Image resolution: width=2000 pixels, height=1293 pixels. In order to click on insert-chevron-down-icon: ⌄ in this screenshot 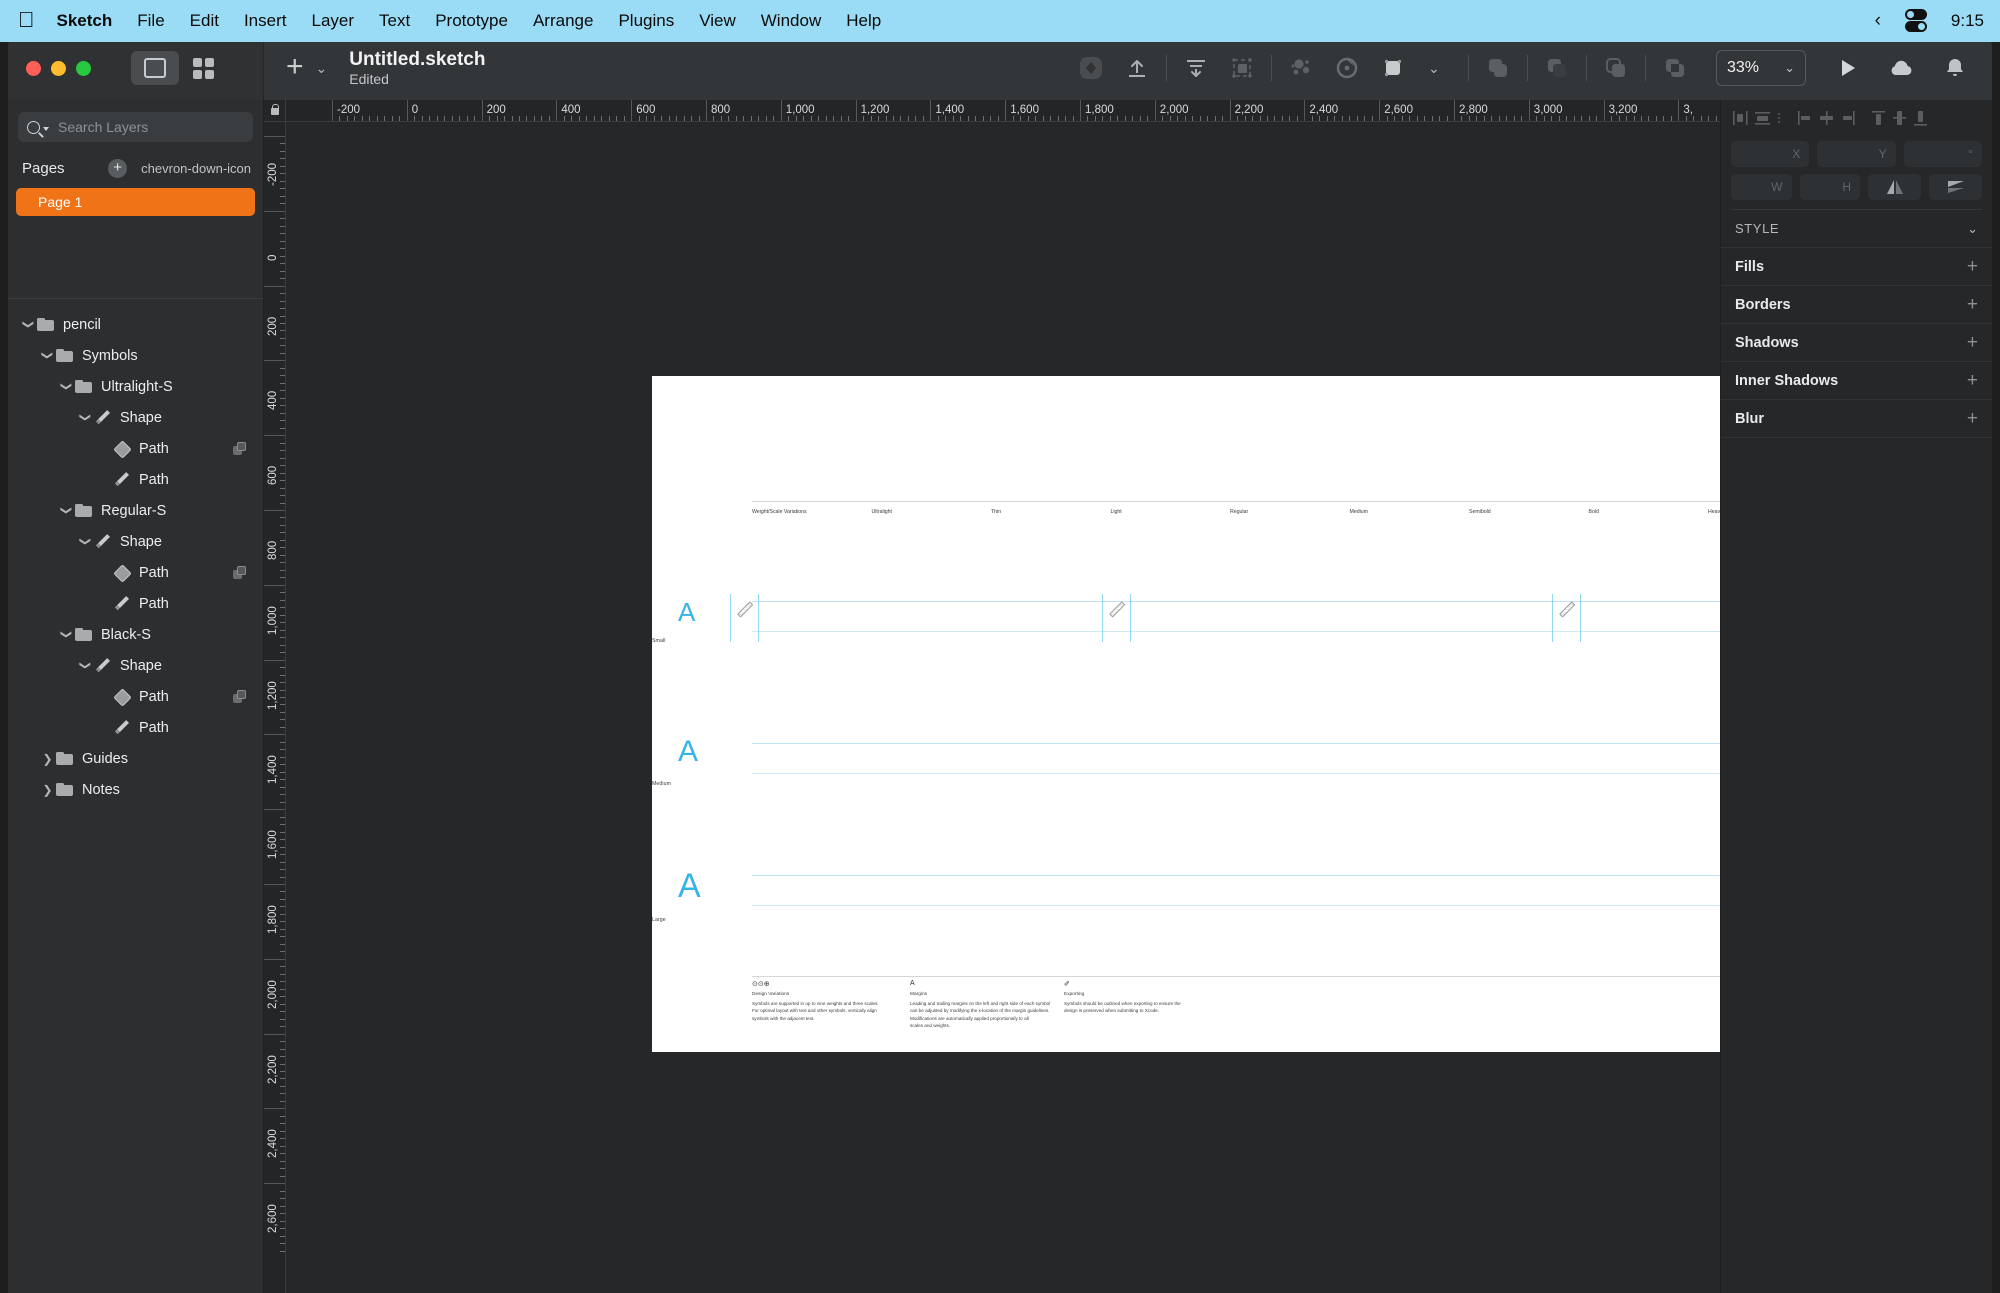, I will do `click(322, 68)`.